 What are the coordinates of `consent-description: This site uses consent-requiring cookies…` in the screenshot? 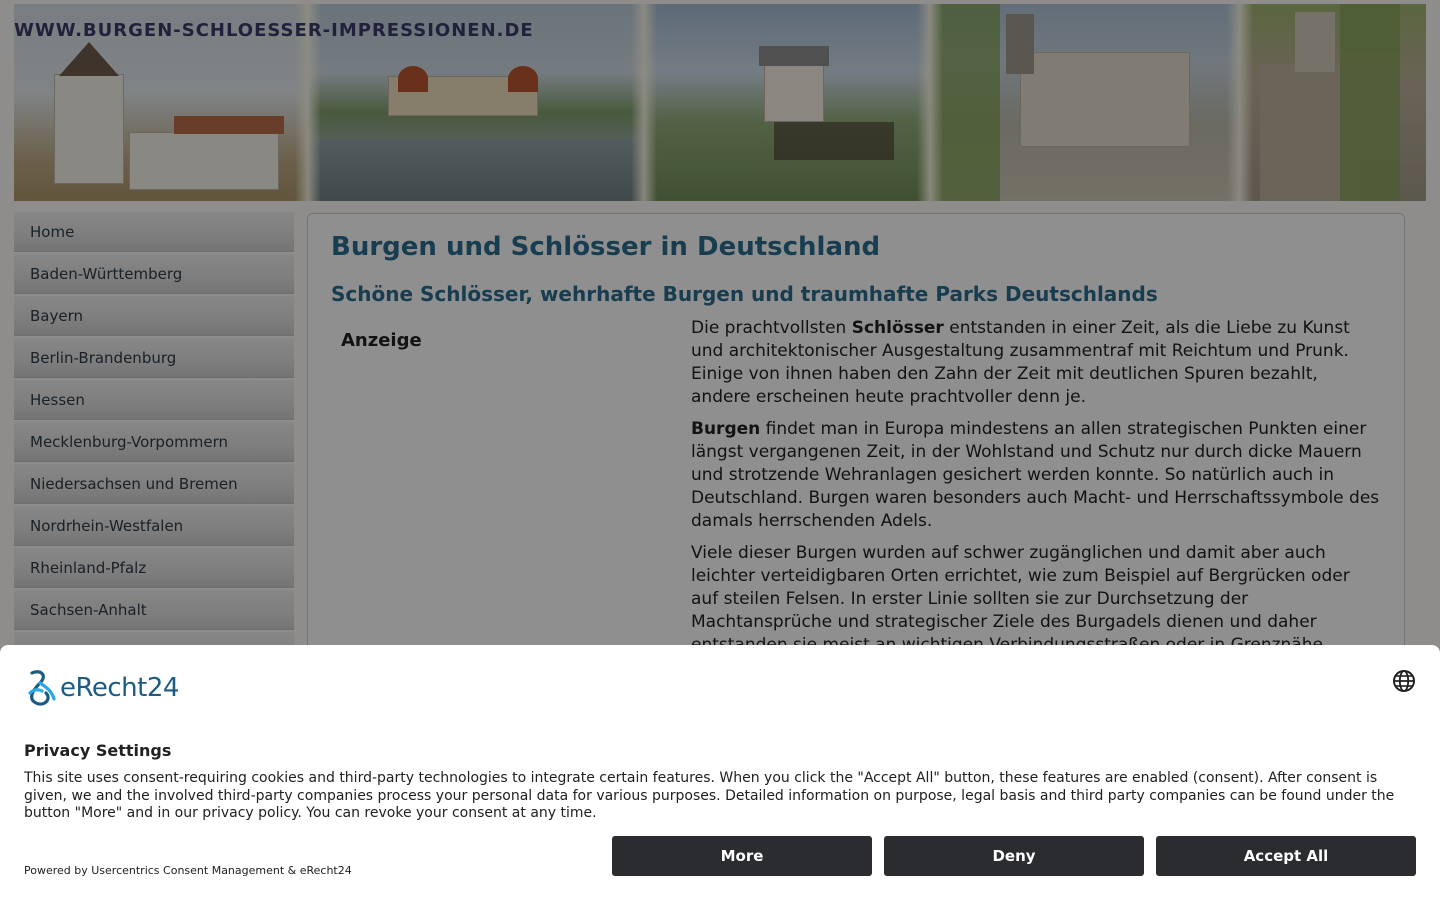 It's located at (709, 795).